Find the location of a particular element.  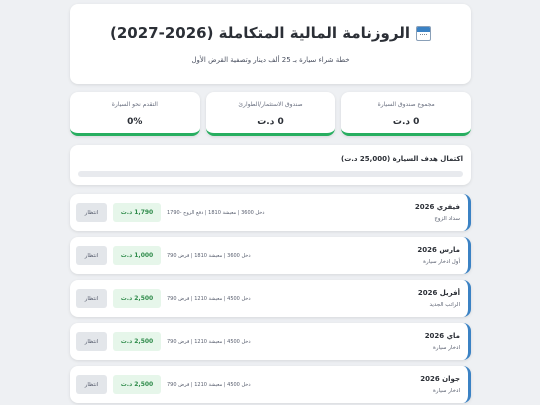

stat-investment-fund: صندوق الاستثمار/الطوارئ 0 د.ت is located at coordinates (270, 114).